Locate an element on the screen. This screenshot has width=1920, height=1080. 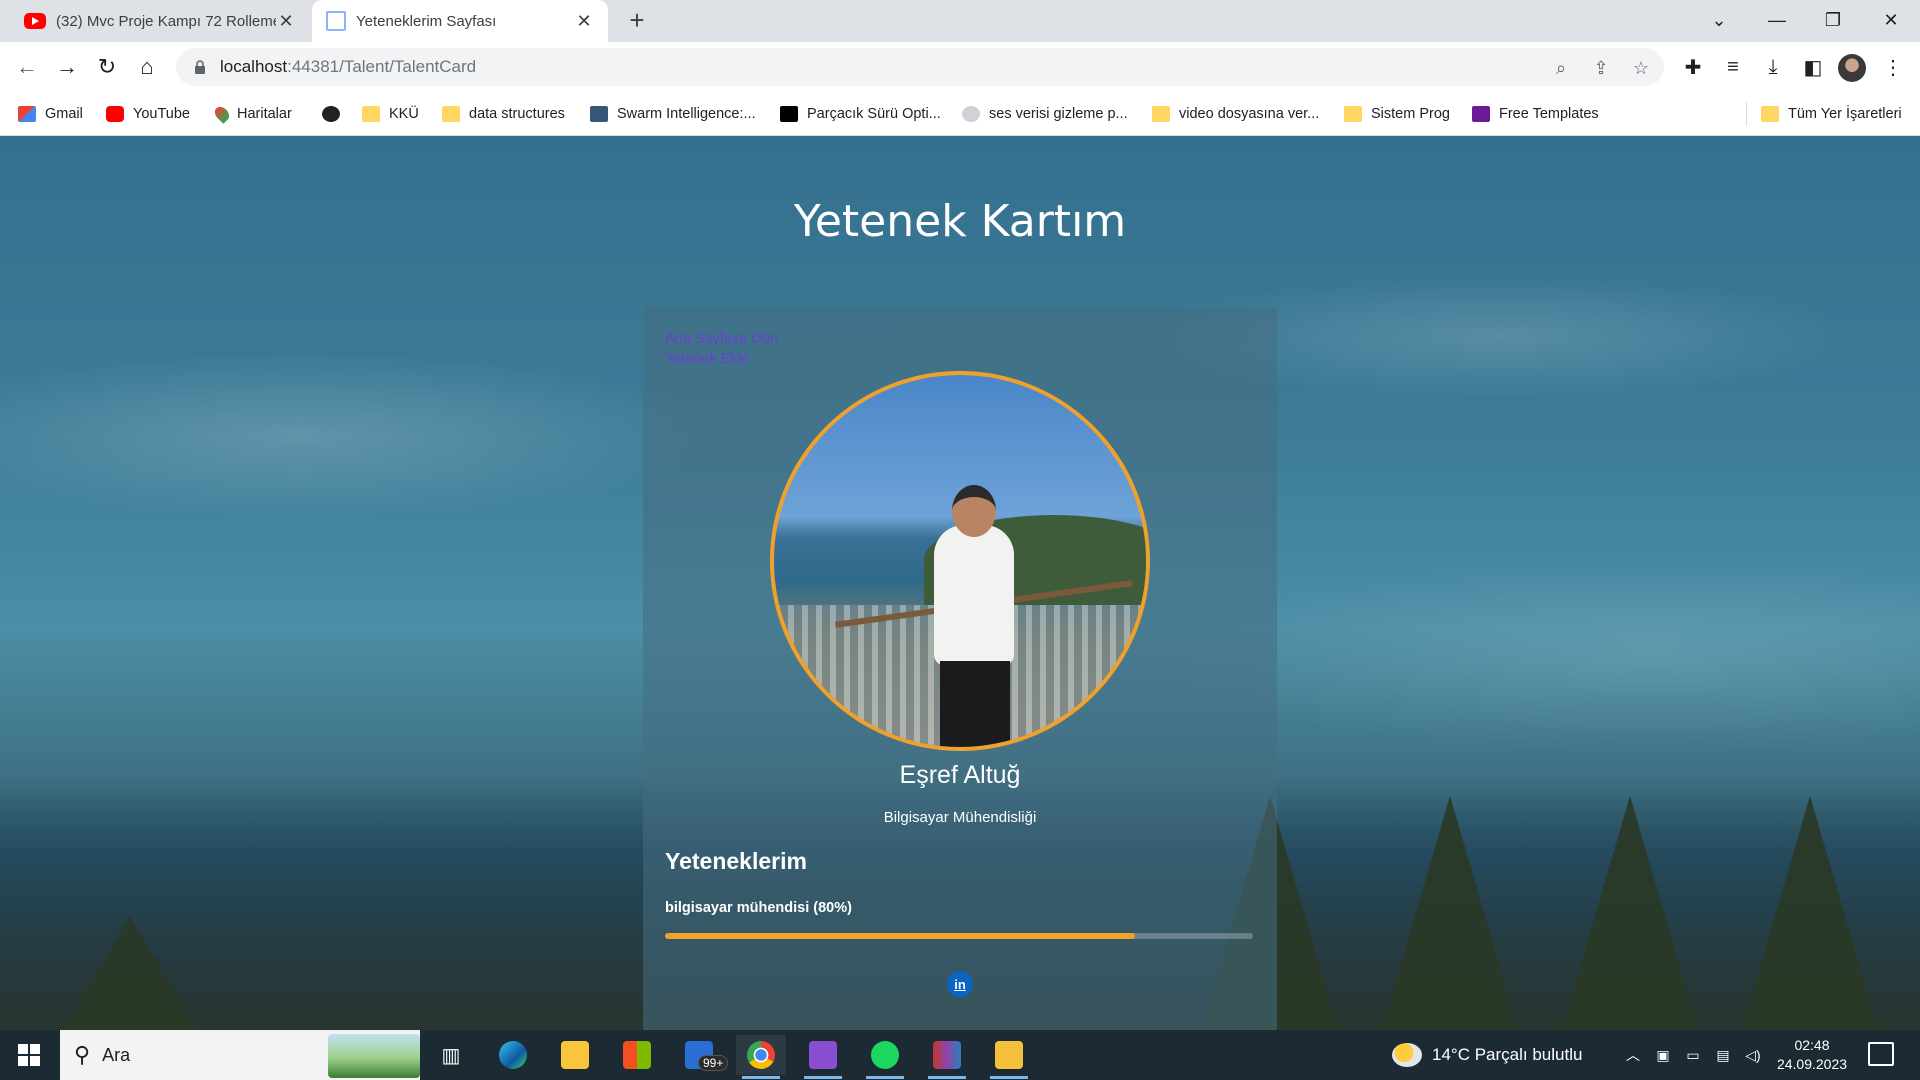
spotify-button is located at coordinates (885, 1057).